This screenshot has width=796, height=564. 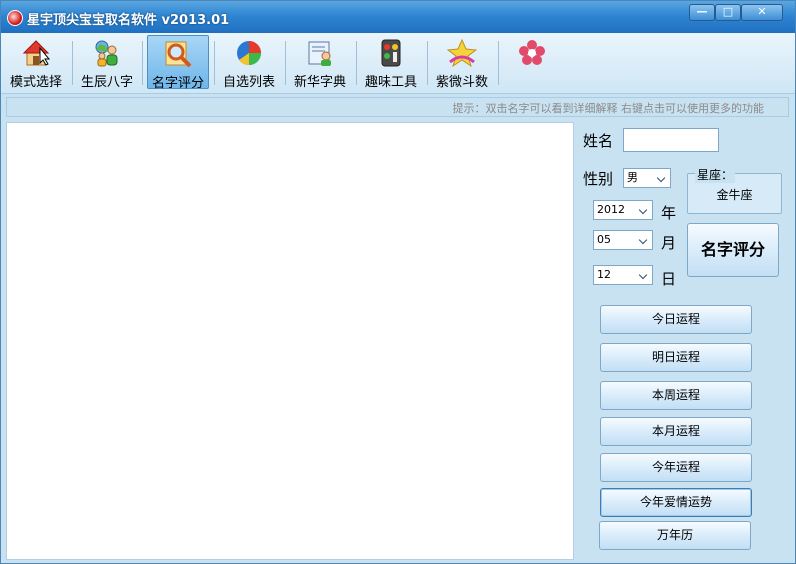 I want to click on zodiac-group: 星座： 金牛座, so click(x=734, y=190).